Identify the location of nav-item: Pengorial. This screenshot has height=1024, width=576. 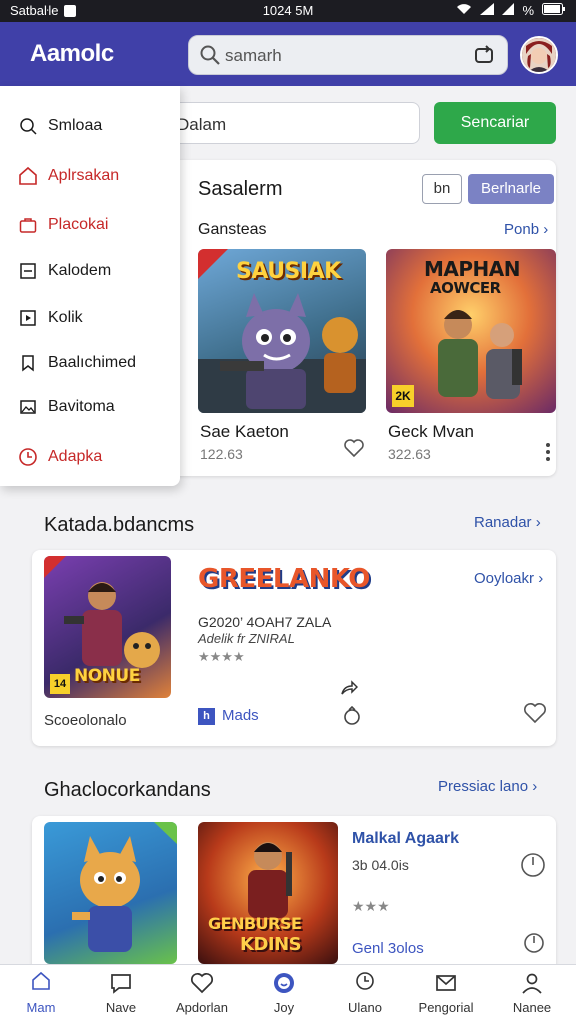
(446, 993).